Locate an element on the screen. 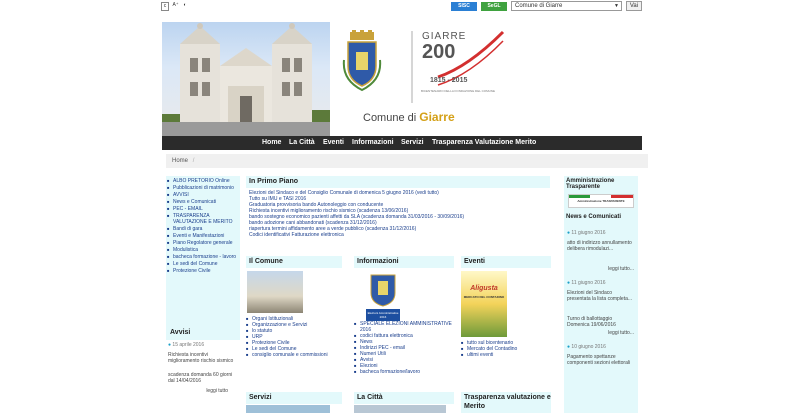 The height and width of the screenshot is (413, 800). town-hall-photo is located at coordinates (275, 292).